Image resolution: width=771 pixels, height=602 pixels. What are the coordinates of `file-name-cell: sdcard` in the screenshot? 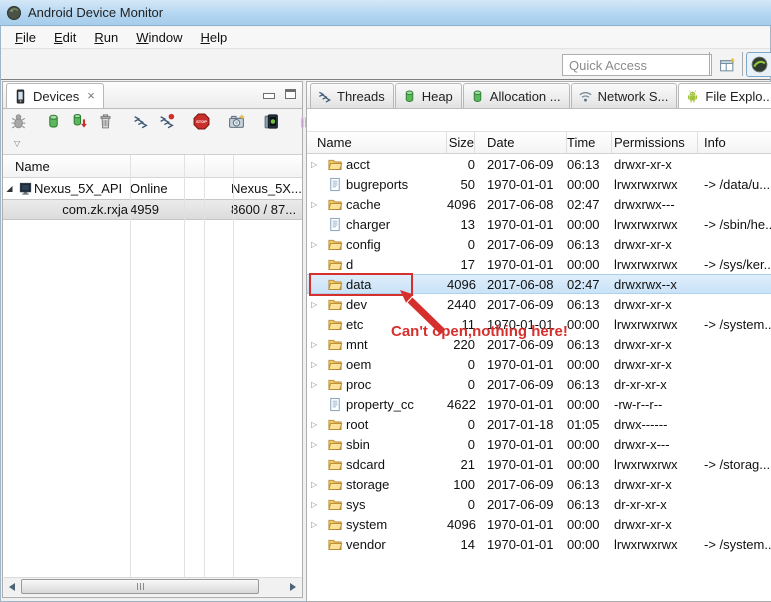 It's located at (377, 464).